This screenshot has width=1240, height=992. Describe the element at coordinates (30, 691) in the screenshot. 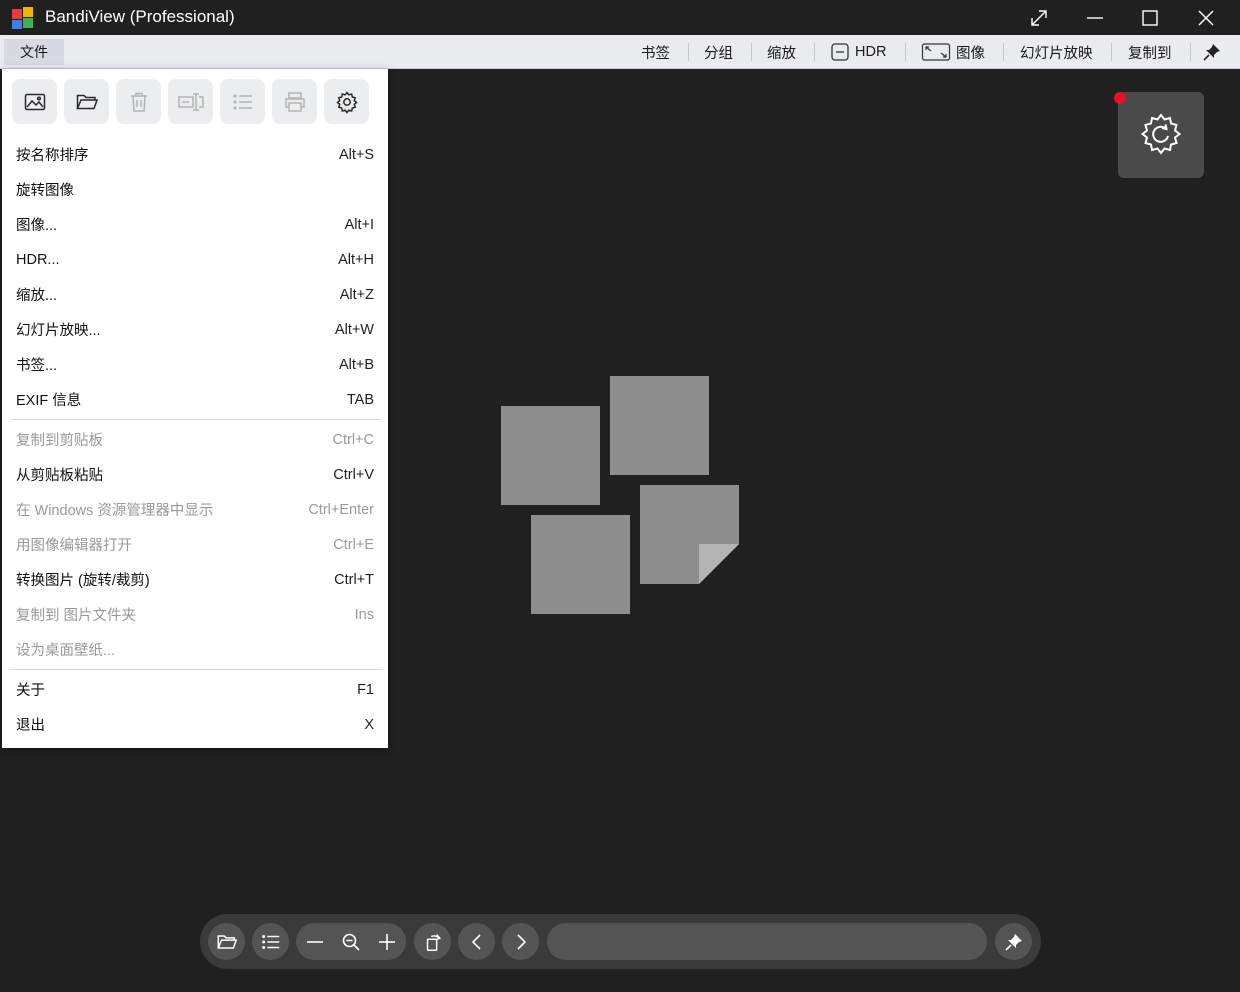

I see `menu-item-label: 关于` at that location.